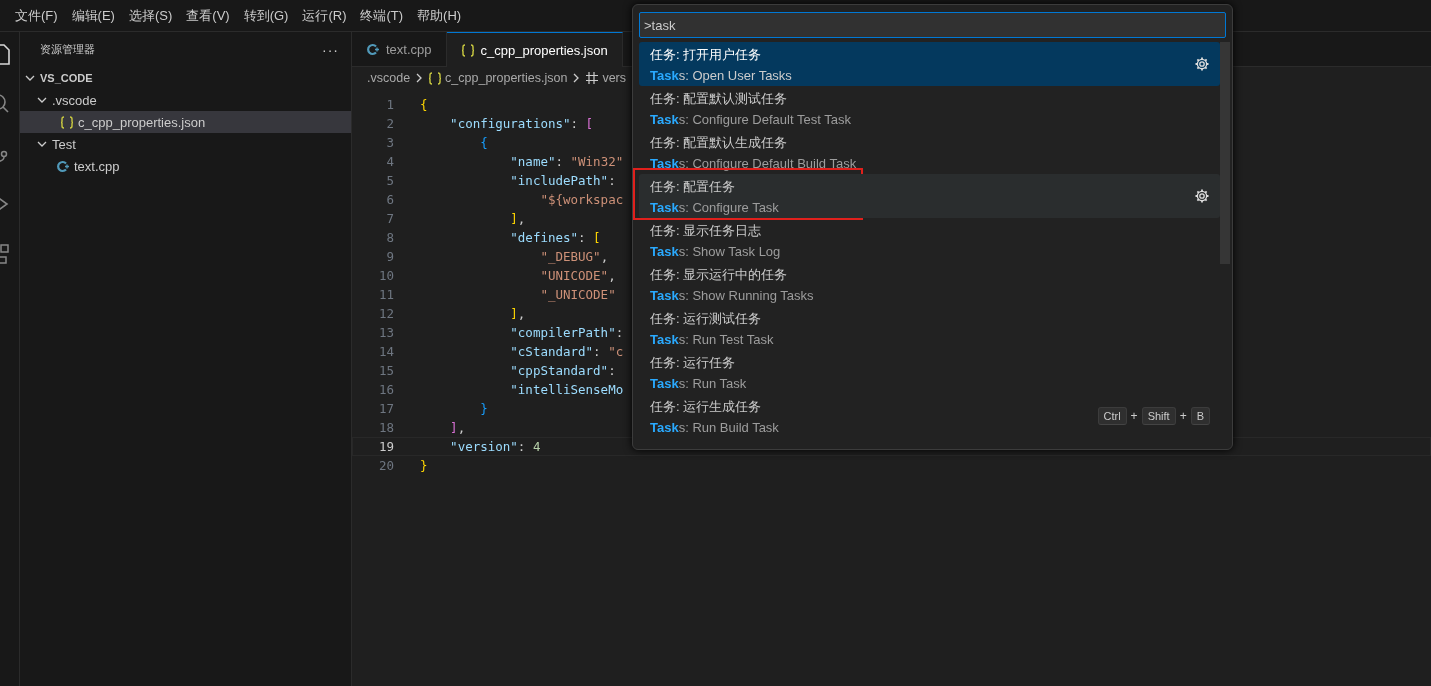  Describe the element at coordinates (185, 78) in the screenshot. I see `tree-item: VS_CODE` at that location.